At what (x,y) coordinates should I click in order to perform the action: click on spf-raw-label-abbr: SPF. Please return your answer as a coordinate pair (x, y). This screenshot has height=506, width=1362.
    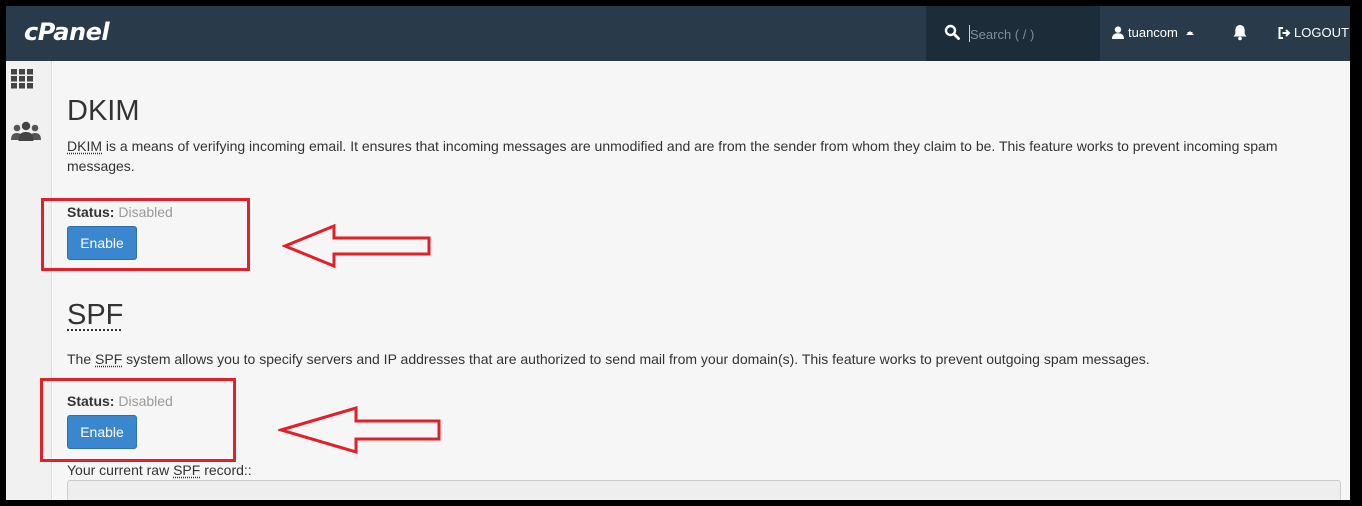
    Looking at the image, I should click on (187, 470).